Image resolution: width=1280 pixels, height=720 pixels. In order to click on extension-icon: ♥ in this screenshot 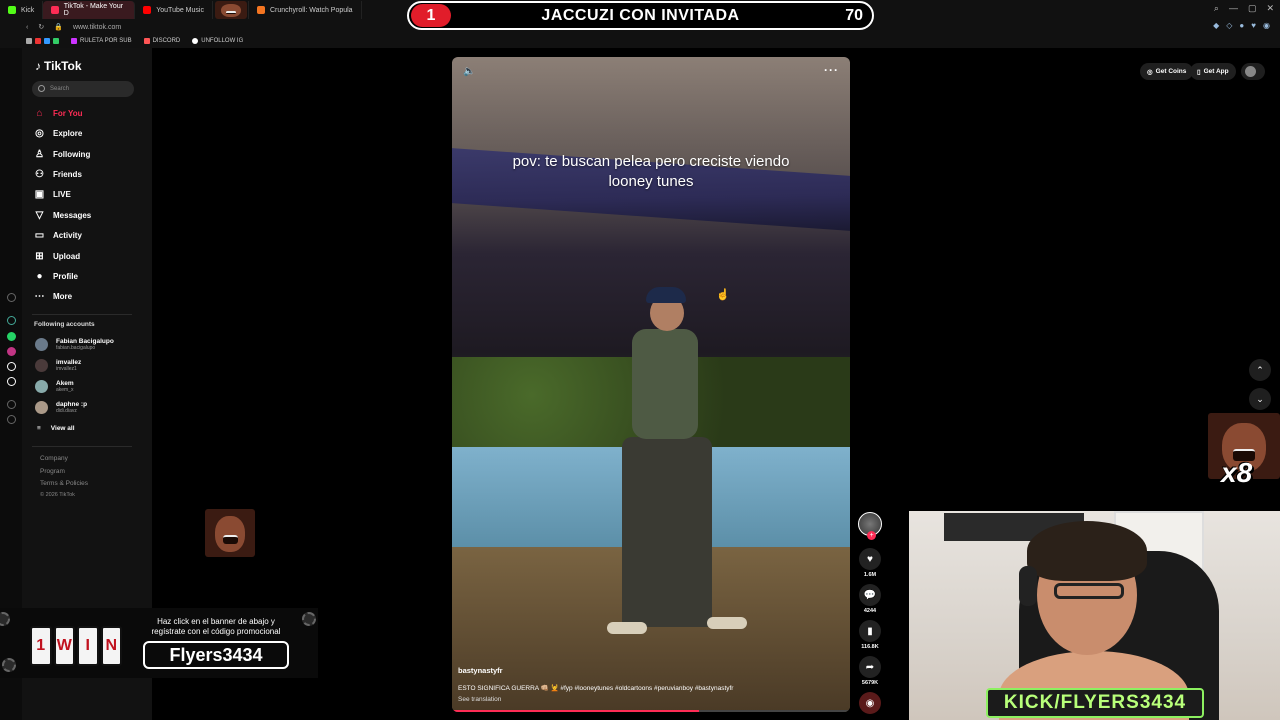, I will do `click(1253, 25)`.